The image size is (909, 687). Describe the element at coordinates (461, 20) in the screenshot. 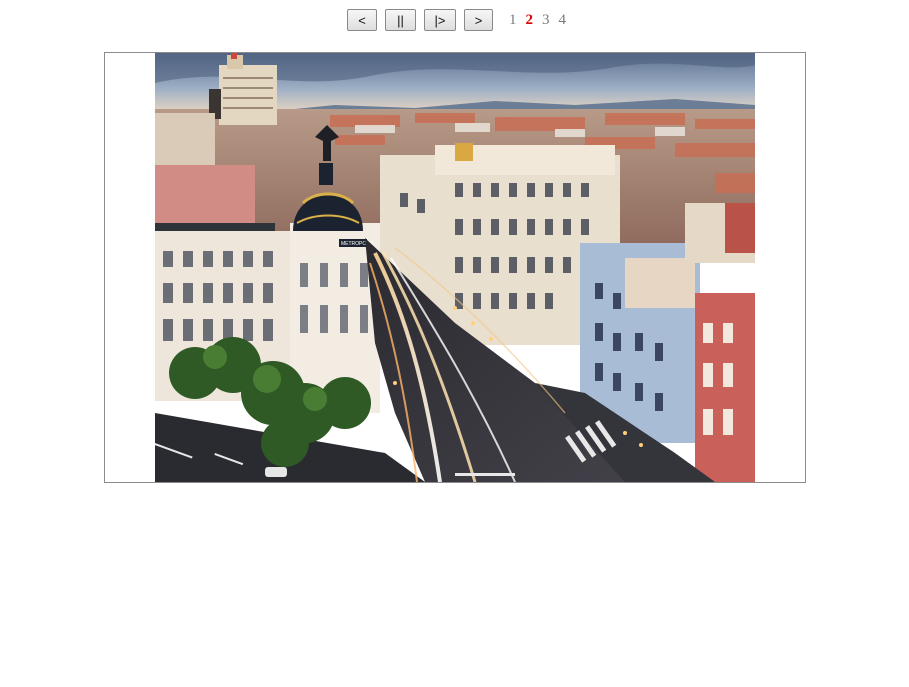

I see `slideshow-controls: < || |> > 1 2 3 4` at that location.